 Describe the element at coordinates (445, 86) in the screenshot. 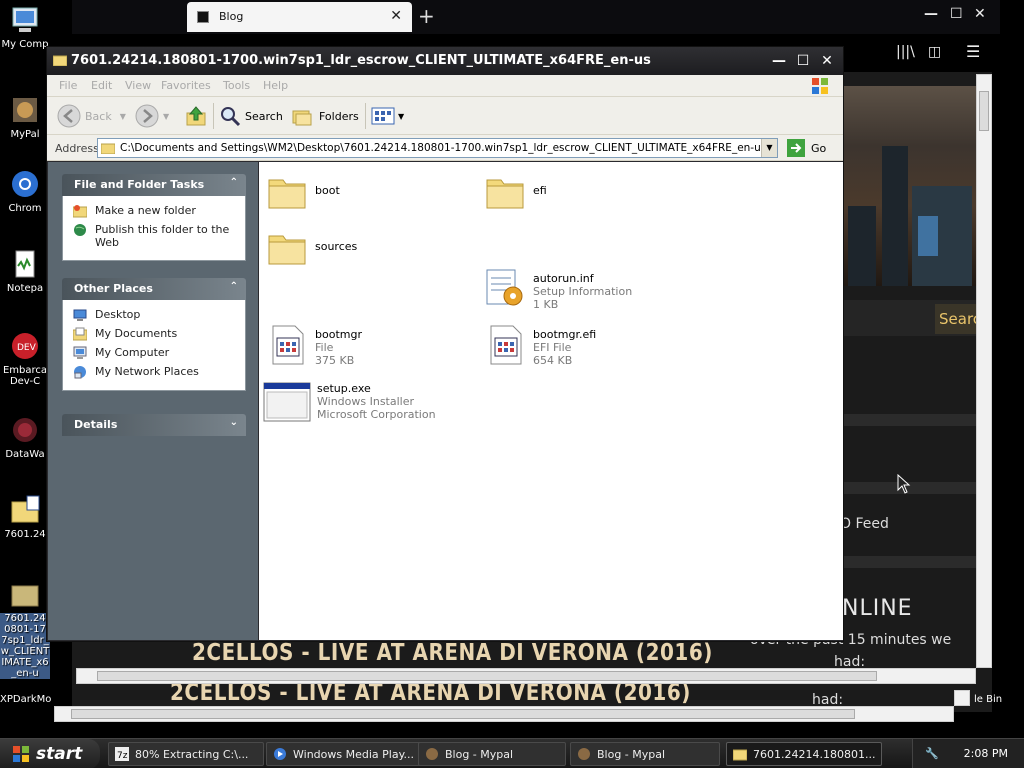

I see `menu-bar: File Edit View Favorites Tools Help` at that location.